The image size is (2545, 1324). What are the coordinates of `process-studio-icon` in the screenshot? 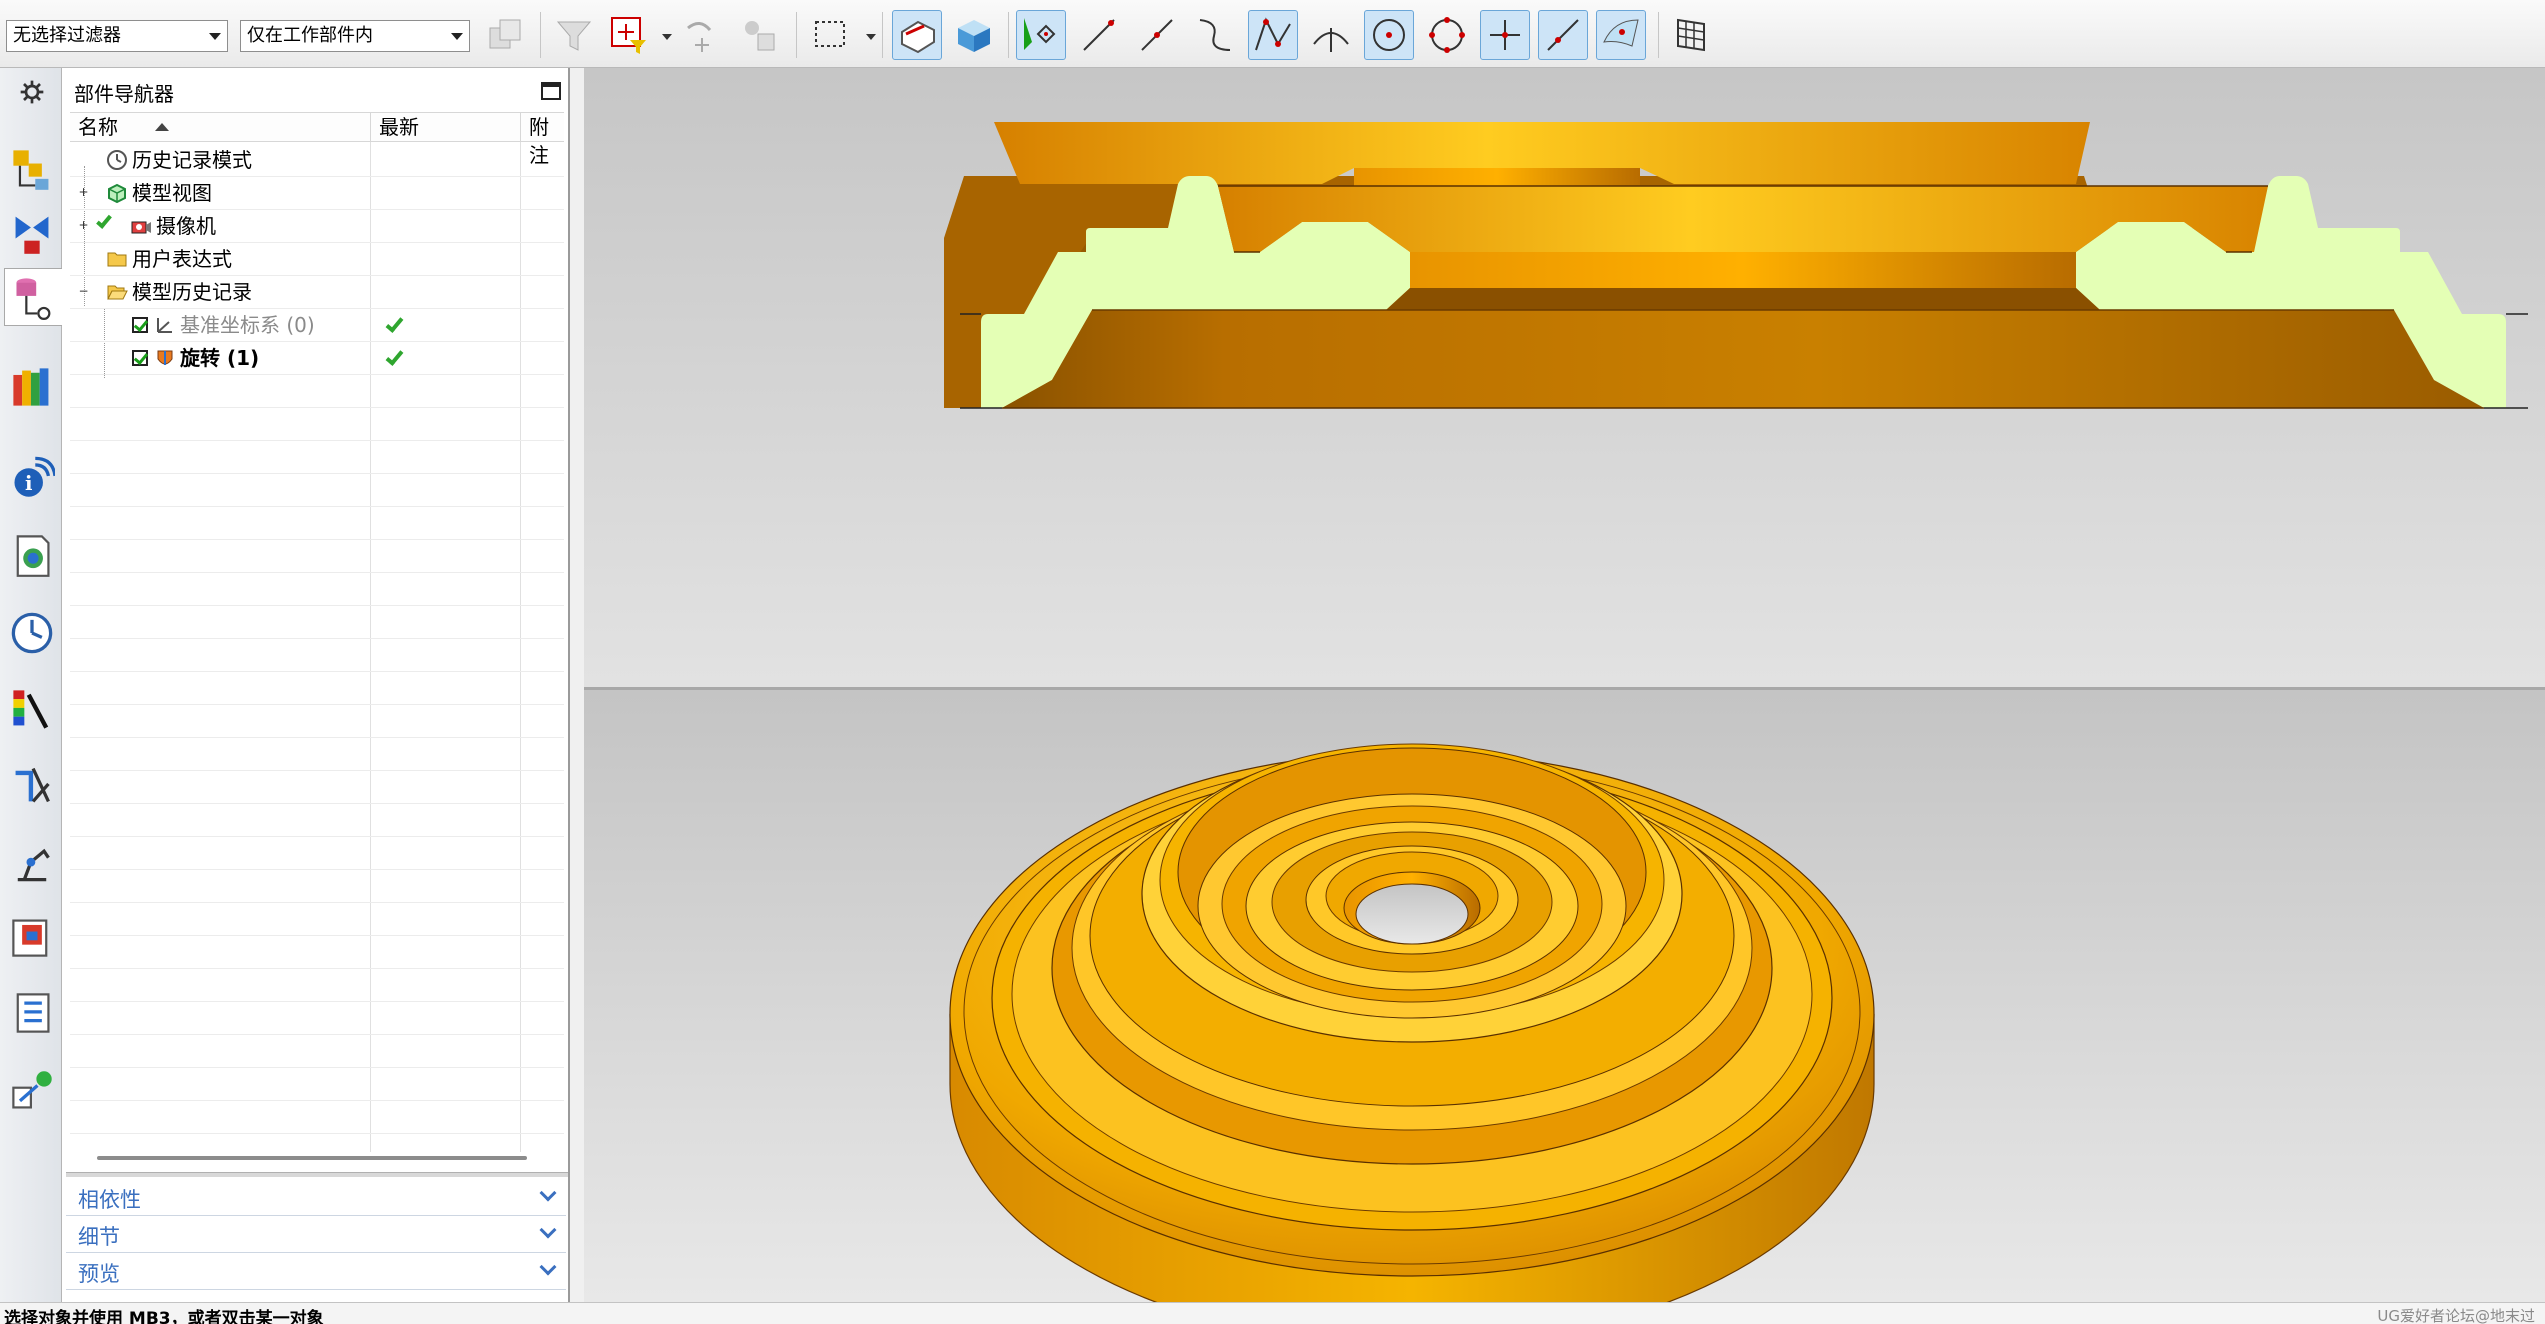 It's located at (32, 785).